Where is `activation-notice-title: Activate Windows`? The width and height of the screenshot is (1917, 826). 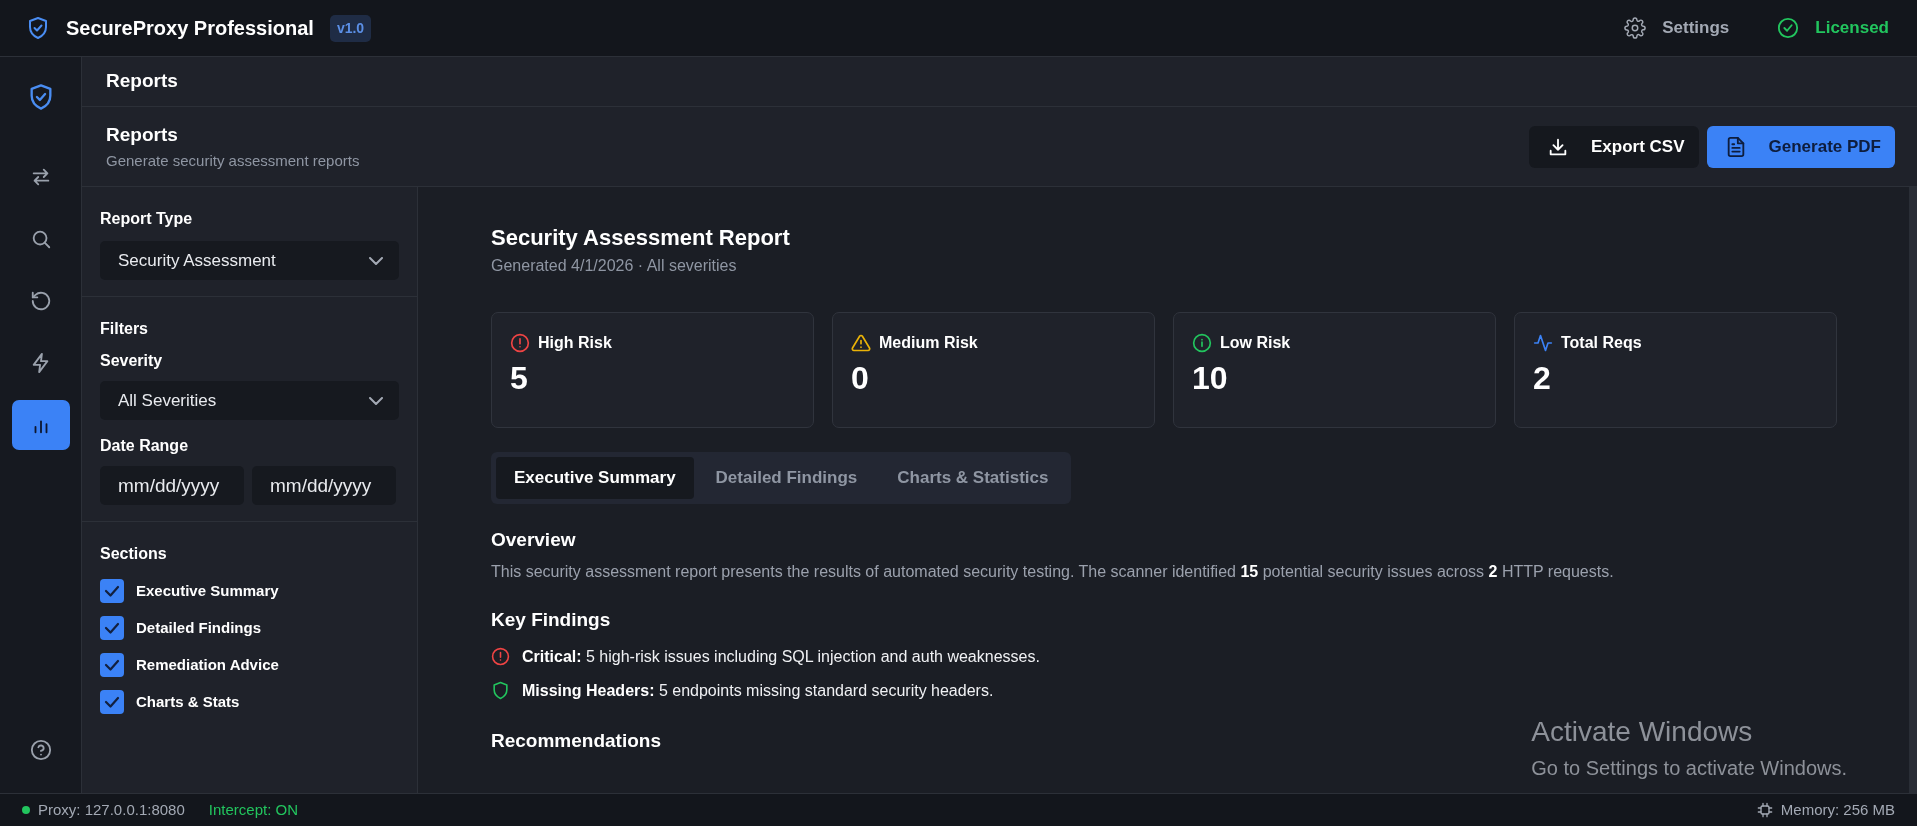 activation-notice-title: Activate Windows is located at coordinates (1642, 732).